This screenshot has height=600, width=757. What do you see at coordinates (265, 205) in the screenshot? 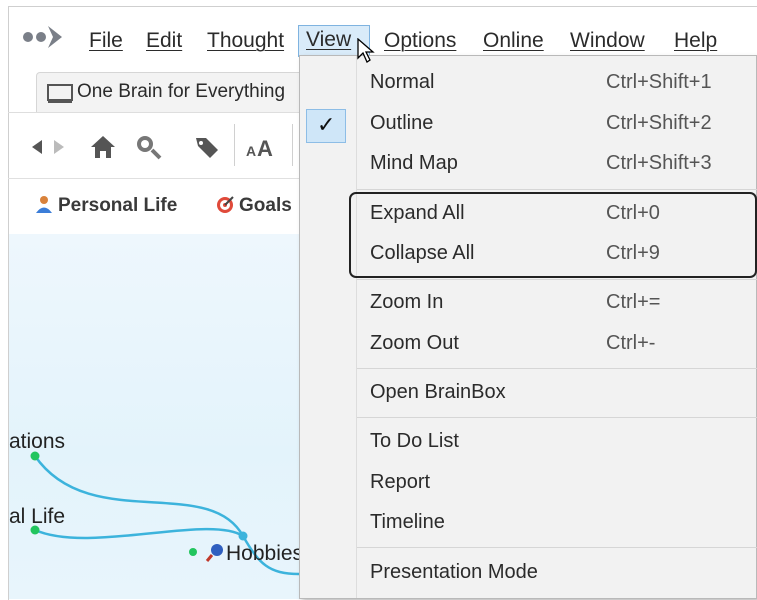
I see `pin-label: Goals` at bounding box center [265, 205].